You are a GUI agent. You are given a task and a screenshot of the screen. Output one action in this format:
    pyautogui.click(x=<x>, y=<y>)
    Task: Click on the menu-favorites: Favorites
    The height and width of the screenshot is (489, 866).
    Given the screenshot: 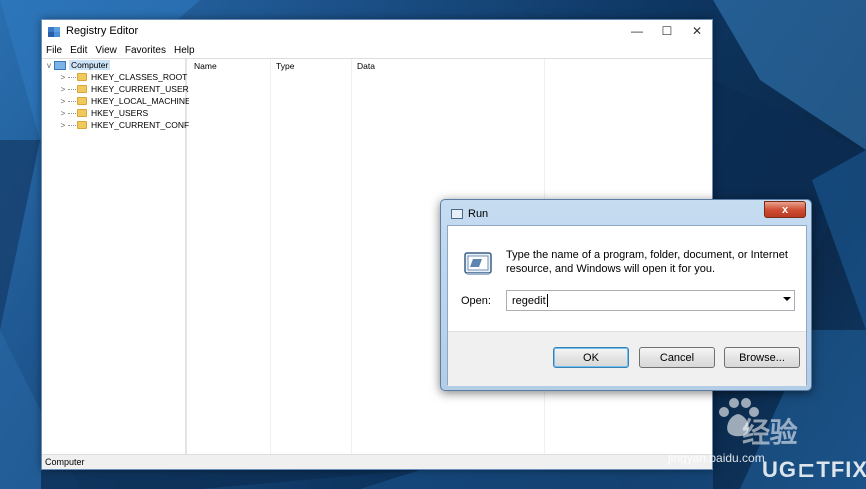 What is the action you would take?
    pyautogui.click(x=145, y=50)
    